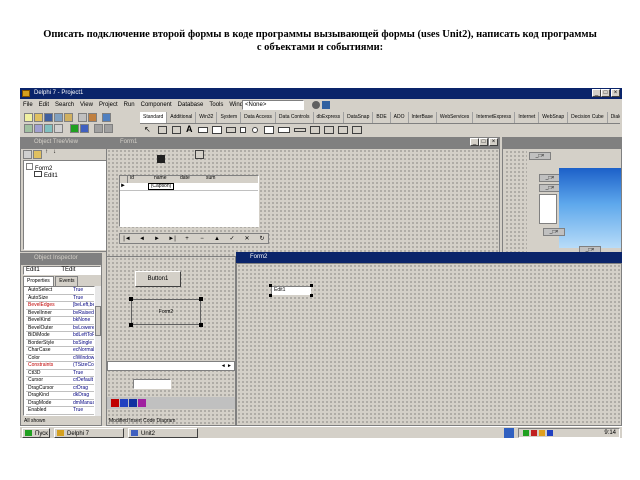 The width and height of the screenshot is (640, 480). Describe the element at coordinates (273, 105) in the screenshot. I see `desktop-select: <None>` at that location.